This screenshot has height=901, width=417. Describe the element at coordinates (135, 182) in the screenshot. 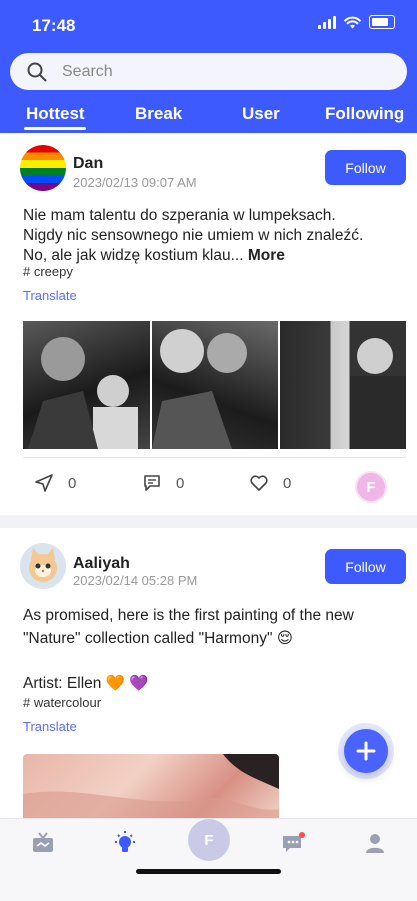

I see `post-date: 2023/02/13 09:07 AM` at that location.